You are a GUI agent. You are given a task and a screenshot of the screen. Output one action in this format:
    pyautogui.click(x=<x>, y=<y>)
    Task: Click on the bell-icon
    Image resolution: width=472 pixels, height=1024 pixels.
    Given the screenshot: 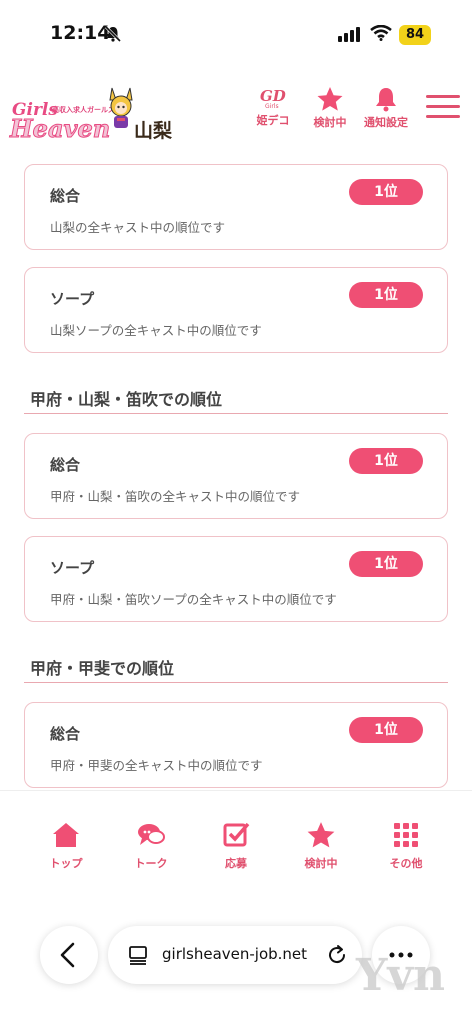 What is the action you would take?
    pyautogui.click(x=386, y=100)
    